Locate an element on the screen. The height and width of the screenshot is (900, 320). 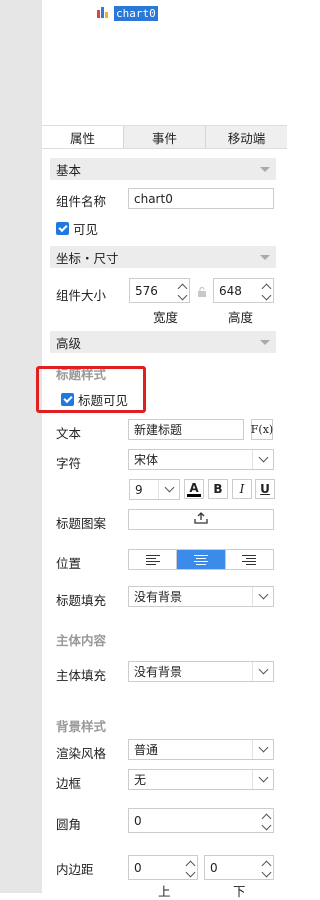
visible-label: 可见 is located at coordinates (86, 229).